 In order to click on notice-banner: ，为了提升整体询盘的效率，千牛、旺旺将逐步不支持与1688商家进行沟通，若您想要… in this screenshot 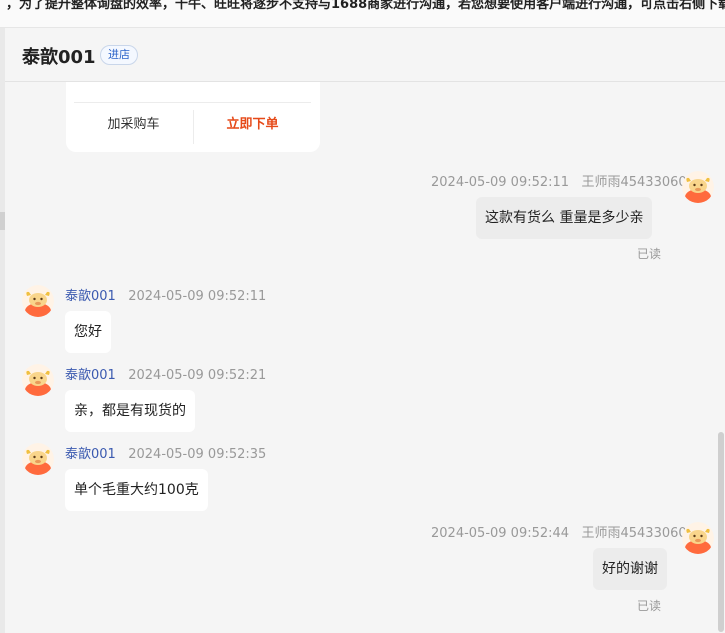, I will do `click(362, 14)`.